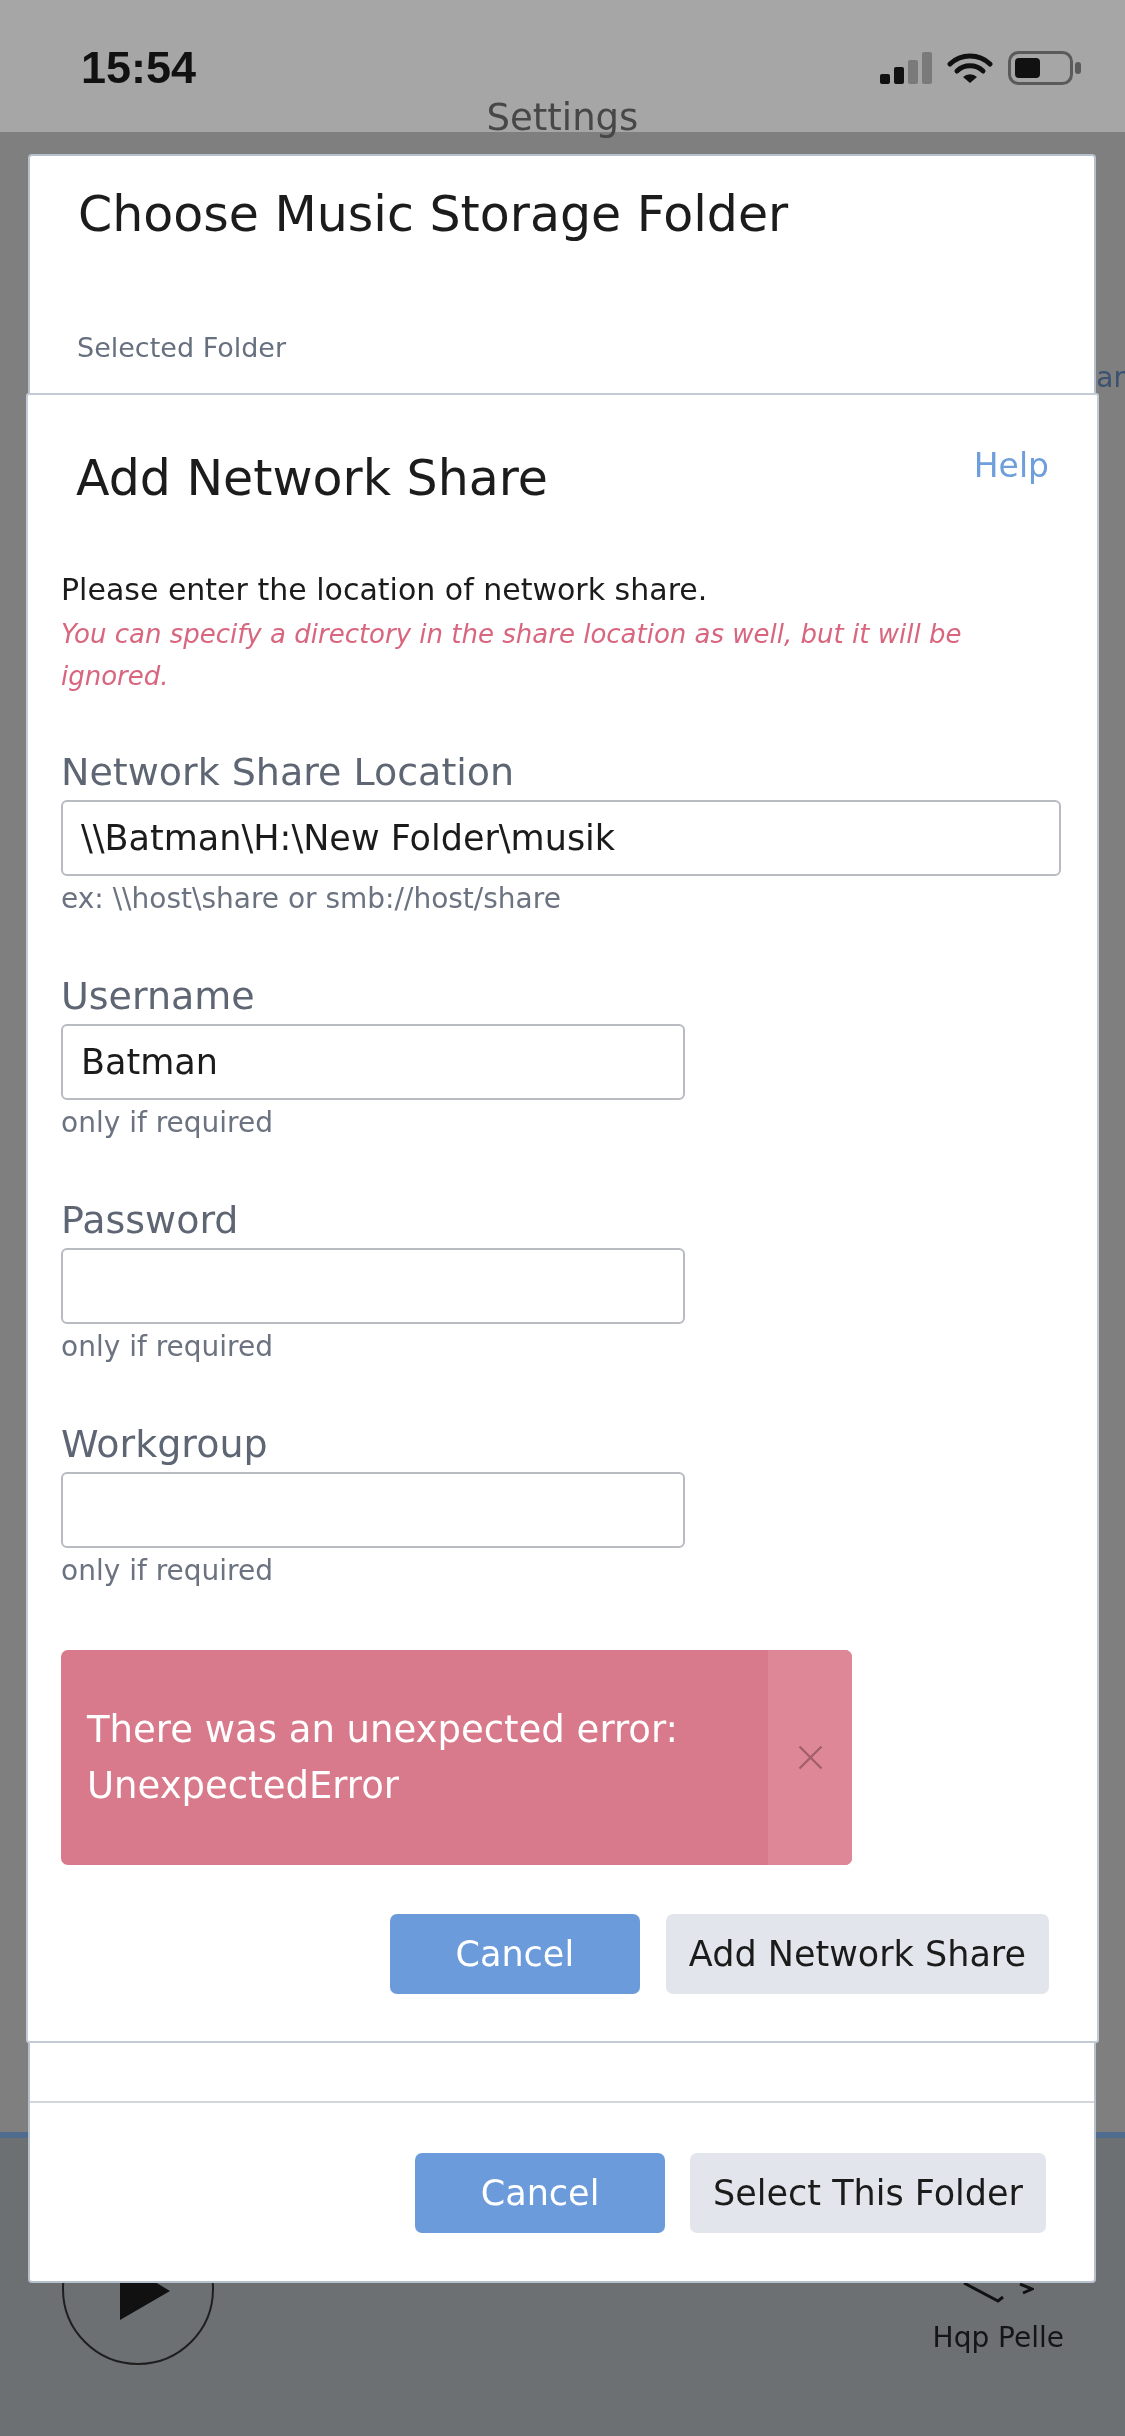  Describe the element at coordinates (383, 1757) in the screenshot. I see `error-message: There was an unexpected error: UnexpectedError` at that location.